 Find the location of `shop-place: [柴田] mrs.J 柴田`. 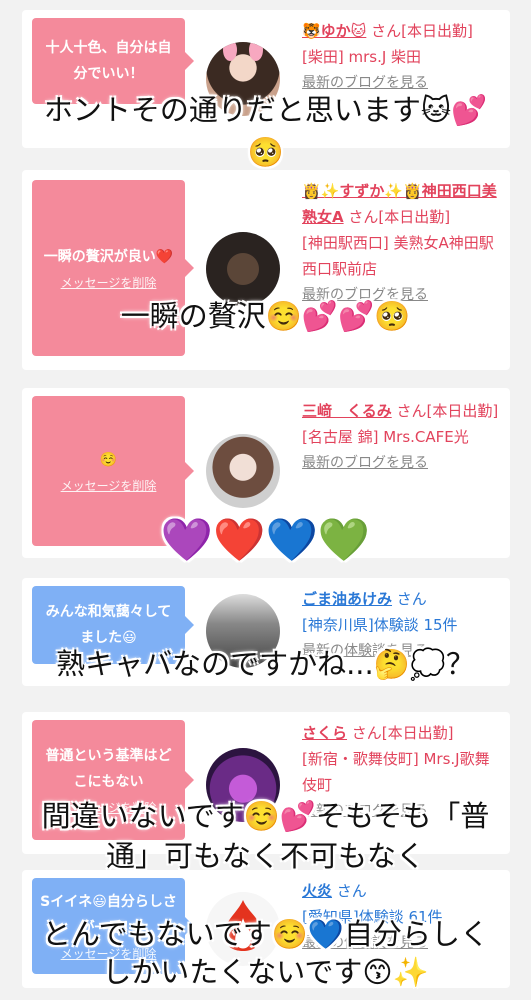

shop-place: [柴田] mrs.J 柴田 is located at coordinates (362, 57).